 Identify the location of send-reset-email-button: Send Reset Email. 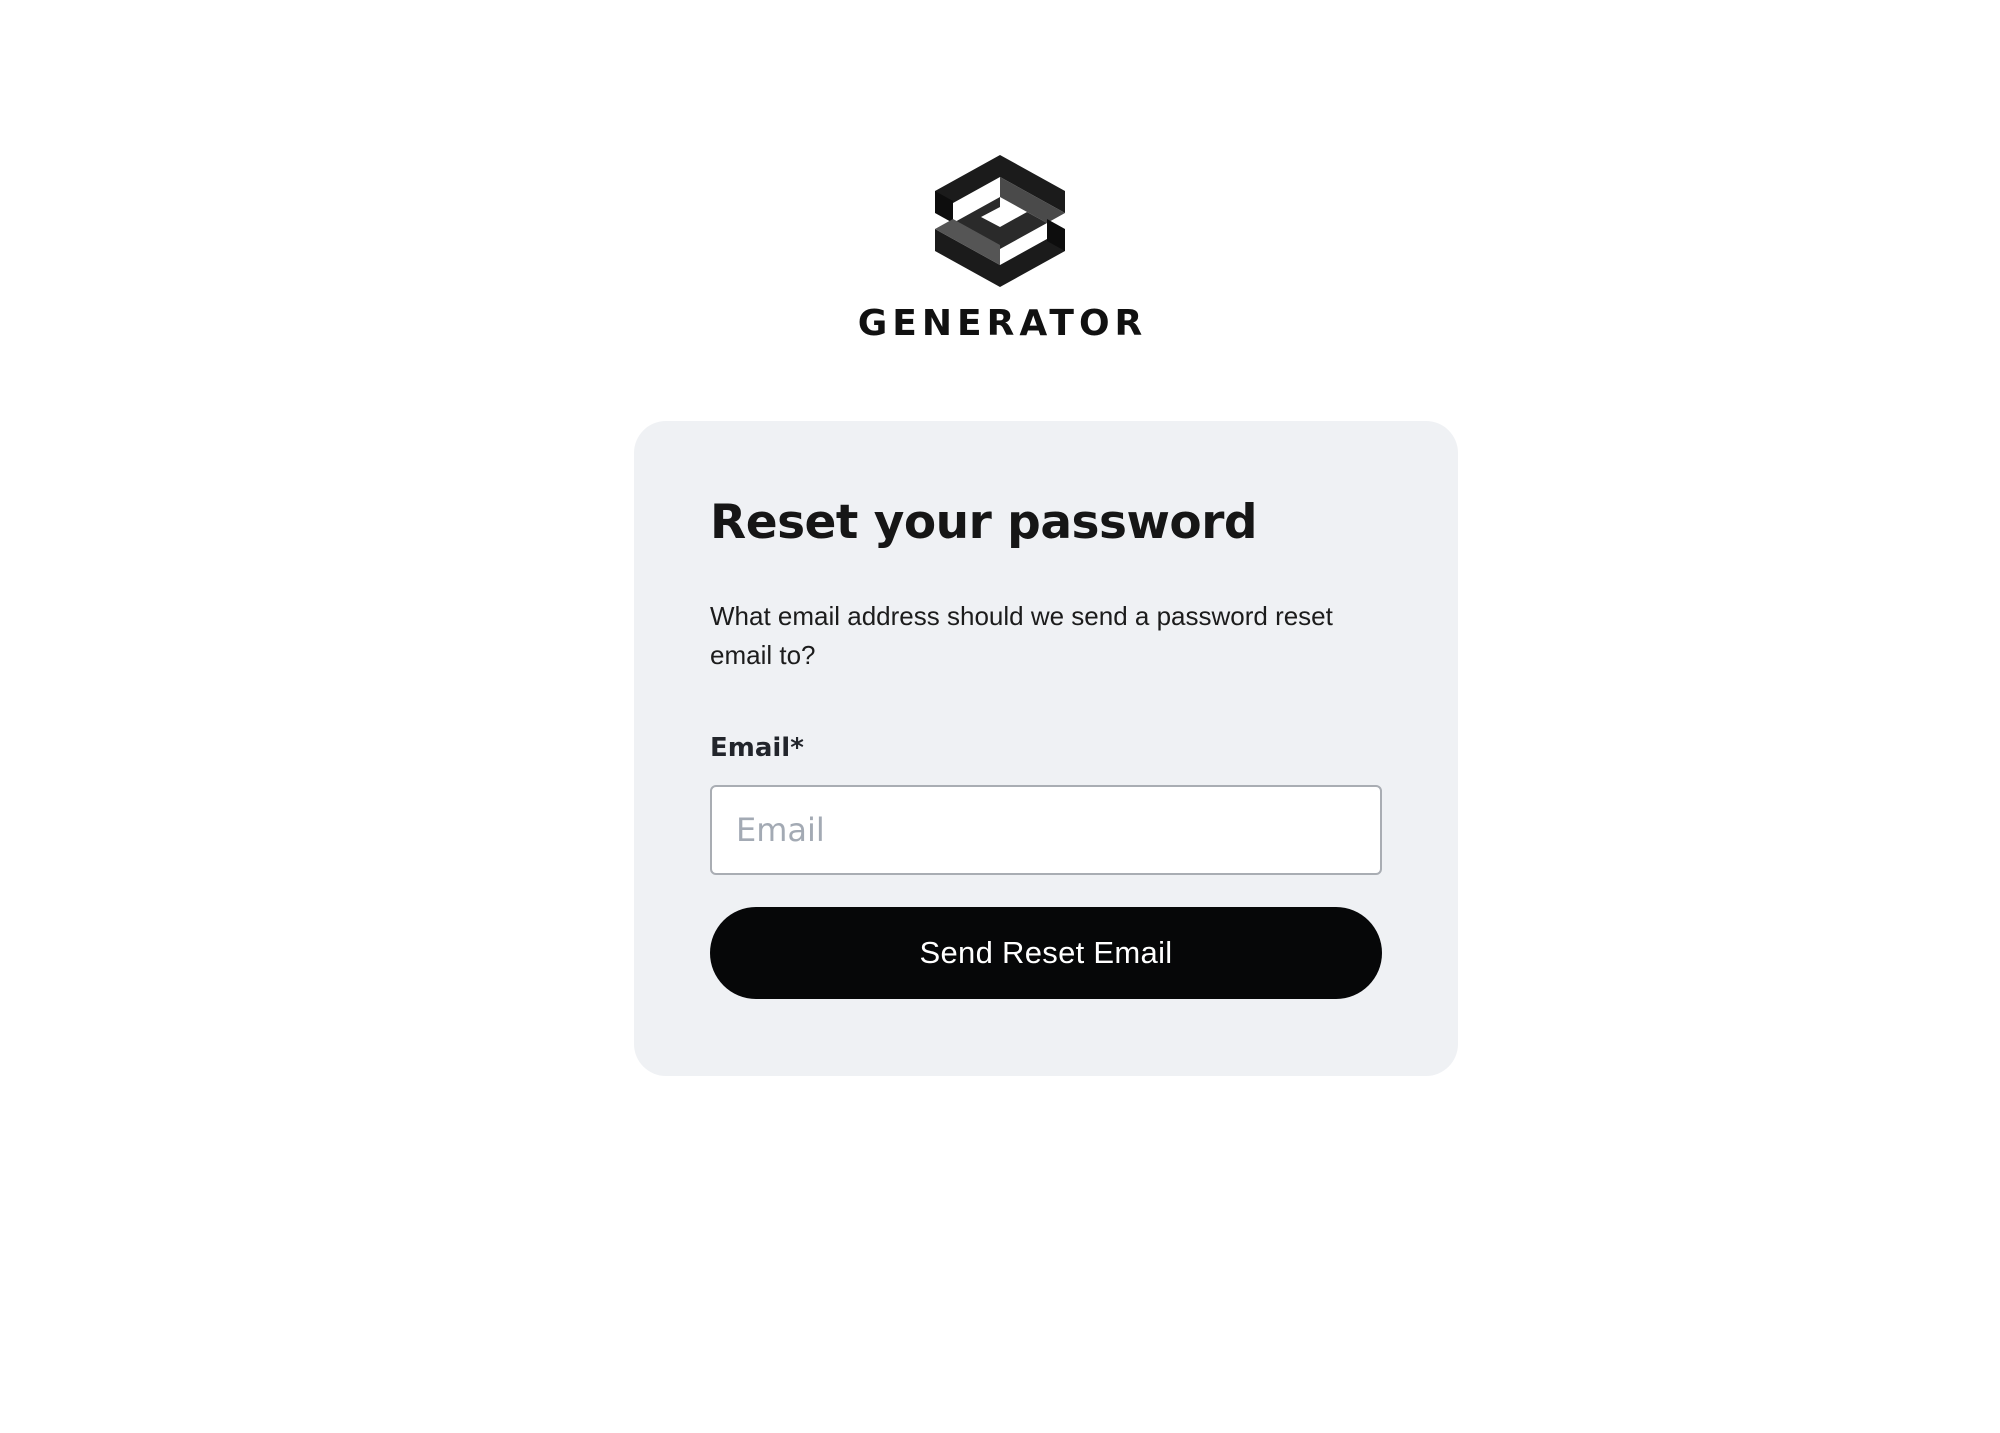
(1046, 953).